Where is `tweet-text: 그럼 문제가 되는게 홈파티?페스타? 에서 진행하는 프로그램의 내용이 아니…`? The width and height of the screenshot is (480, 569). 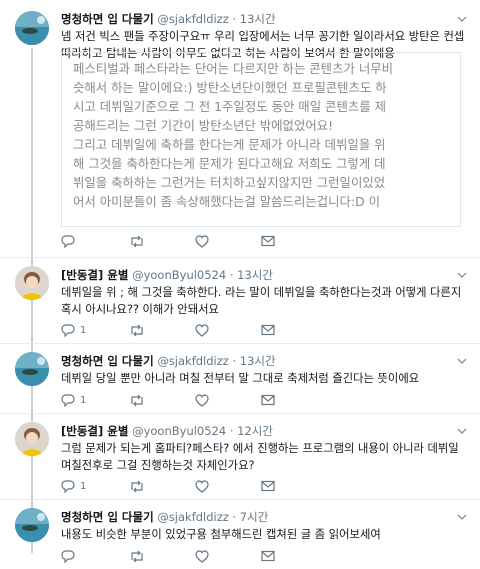 tweet-text: 그럼 문제가 되는게 홈파티?페스타? 에서 진행하는 프로그램의 내용이 아니… is located at coordinates (260, 457).